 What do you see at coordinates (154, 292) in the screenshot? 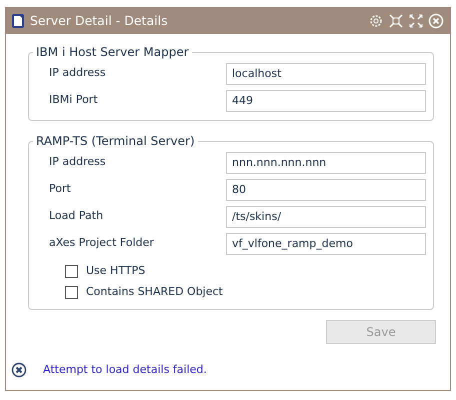
I see `checkbox-label: Contains SHARED Object` at bounding box center [154, 292].